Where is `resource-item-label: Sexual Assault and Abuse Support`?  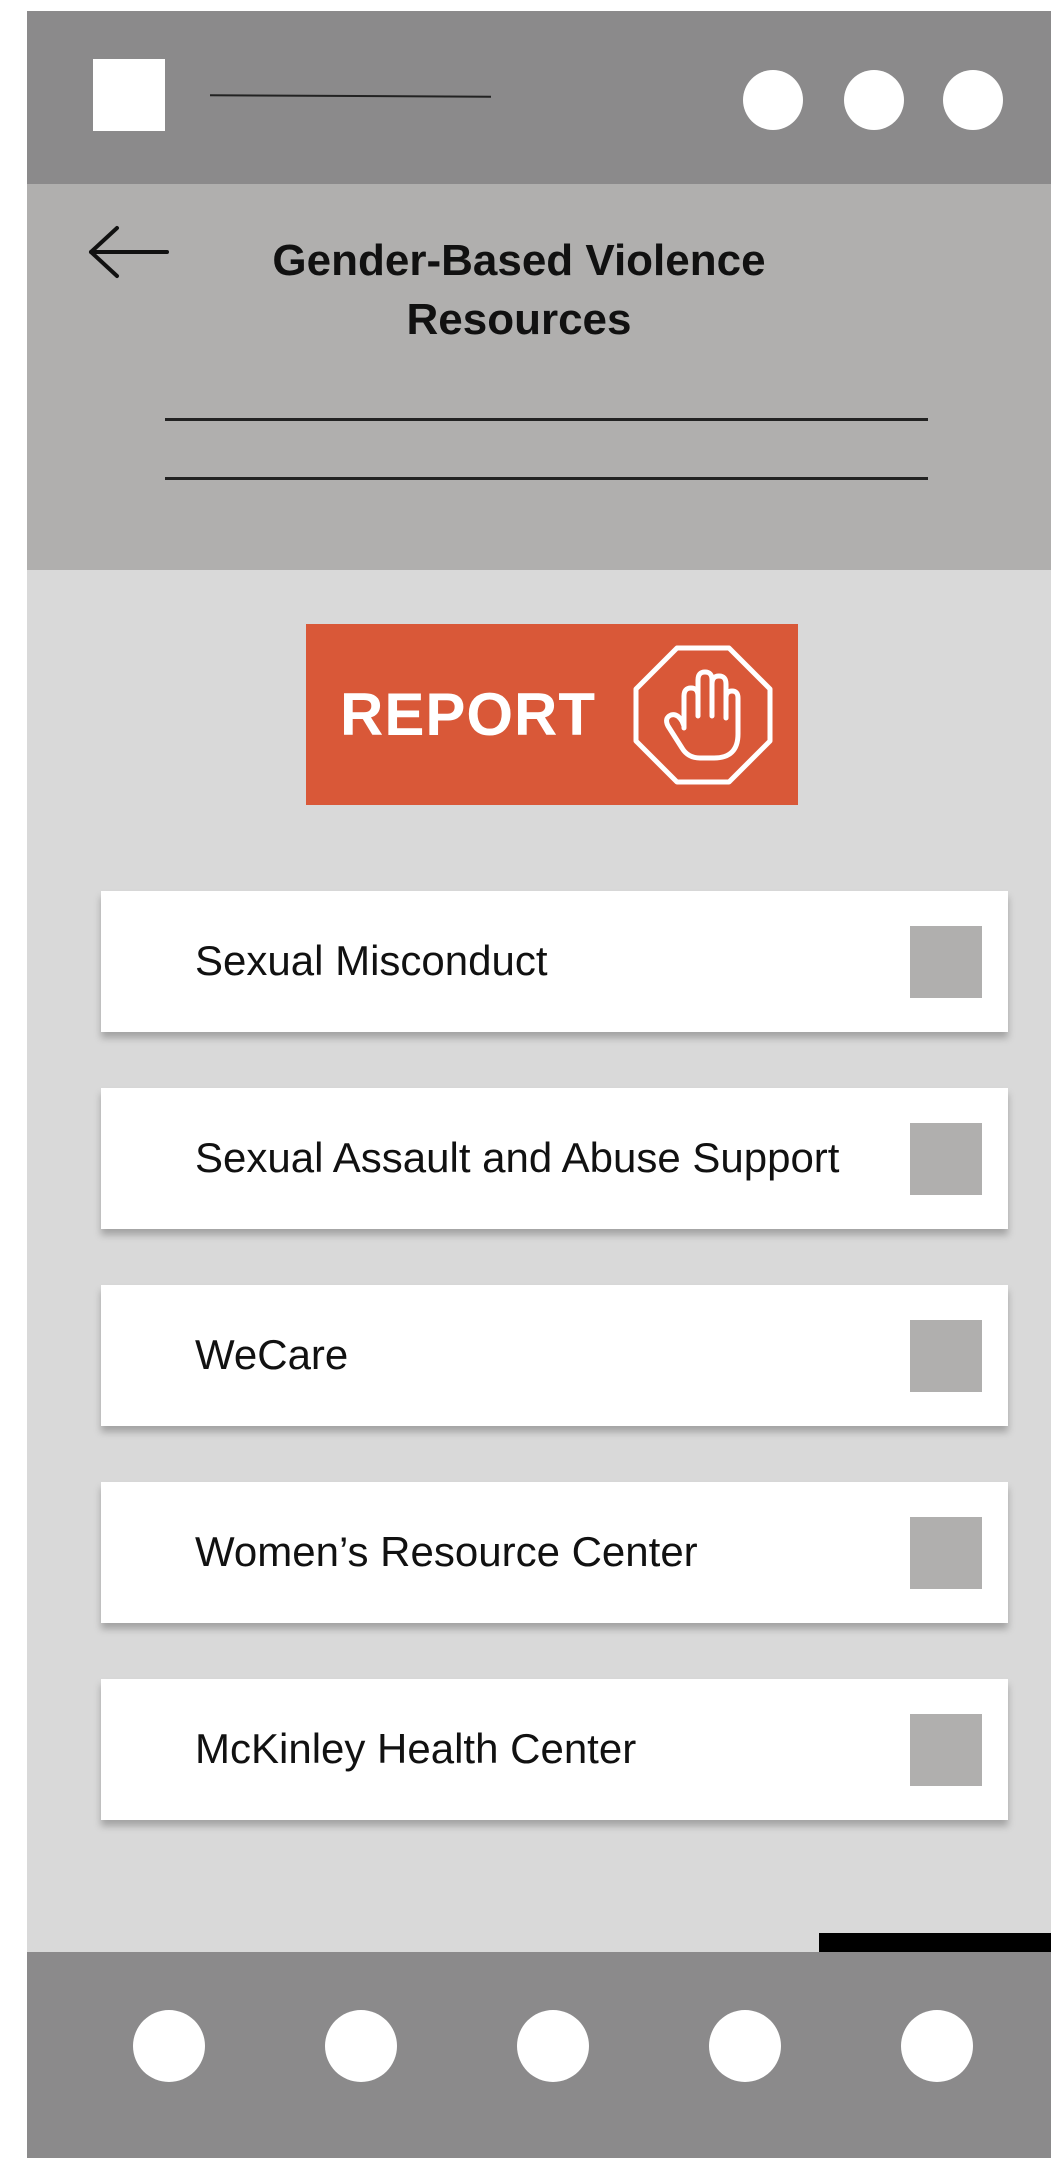
resource-item-label: Sexual Assault and Abuse Support is located at coordinates (517, 1157).